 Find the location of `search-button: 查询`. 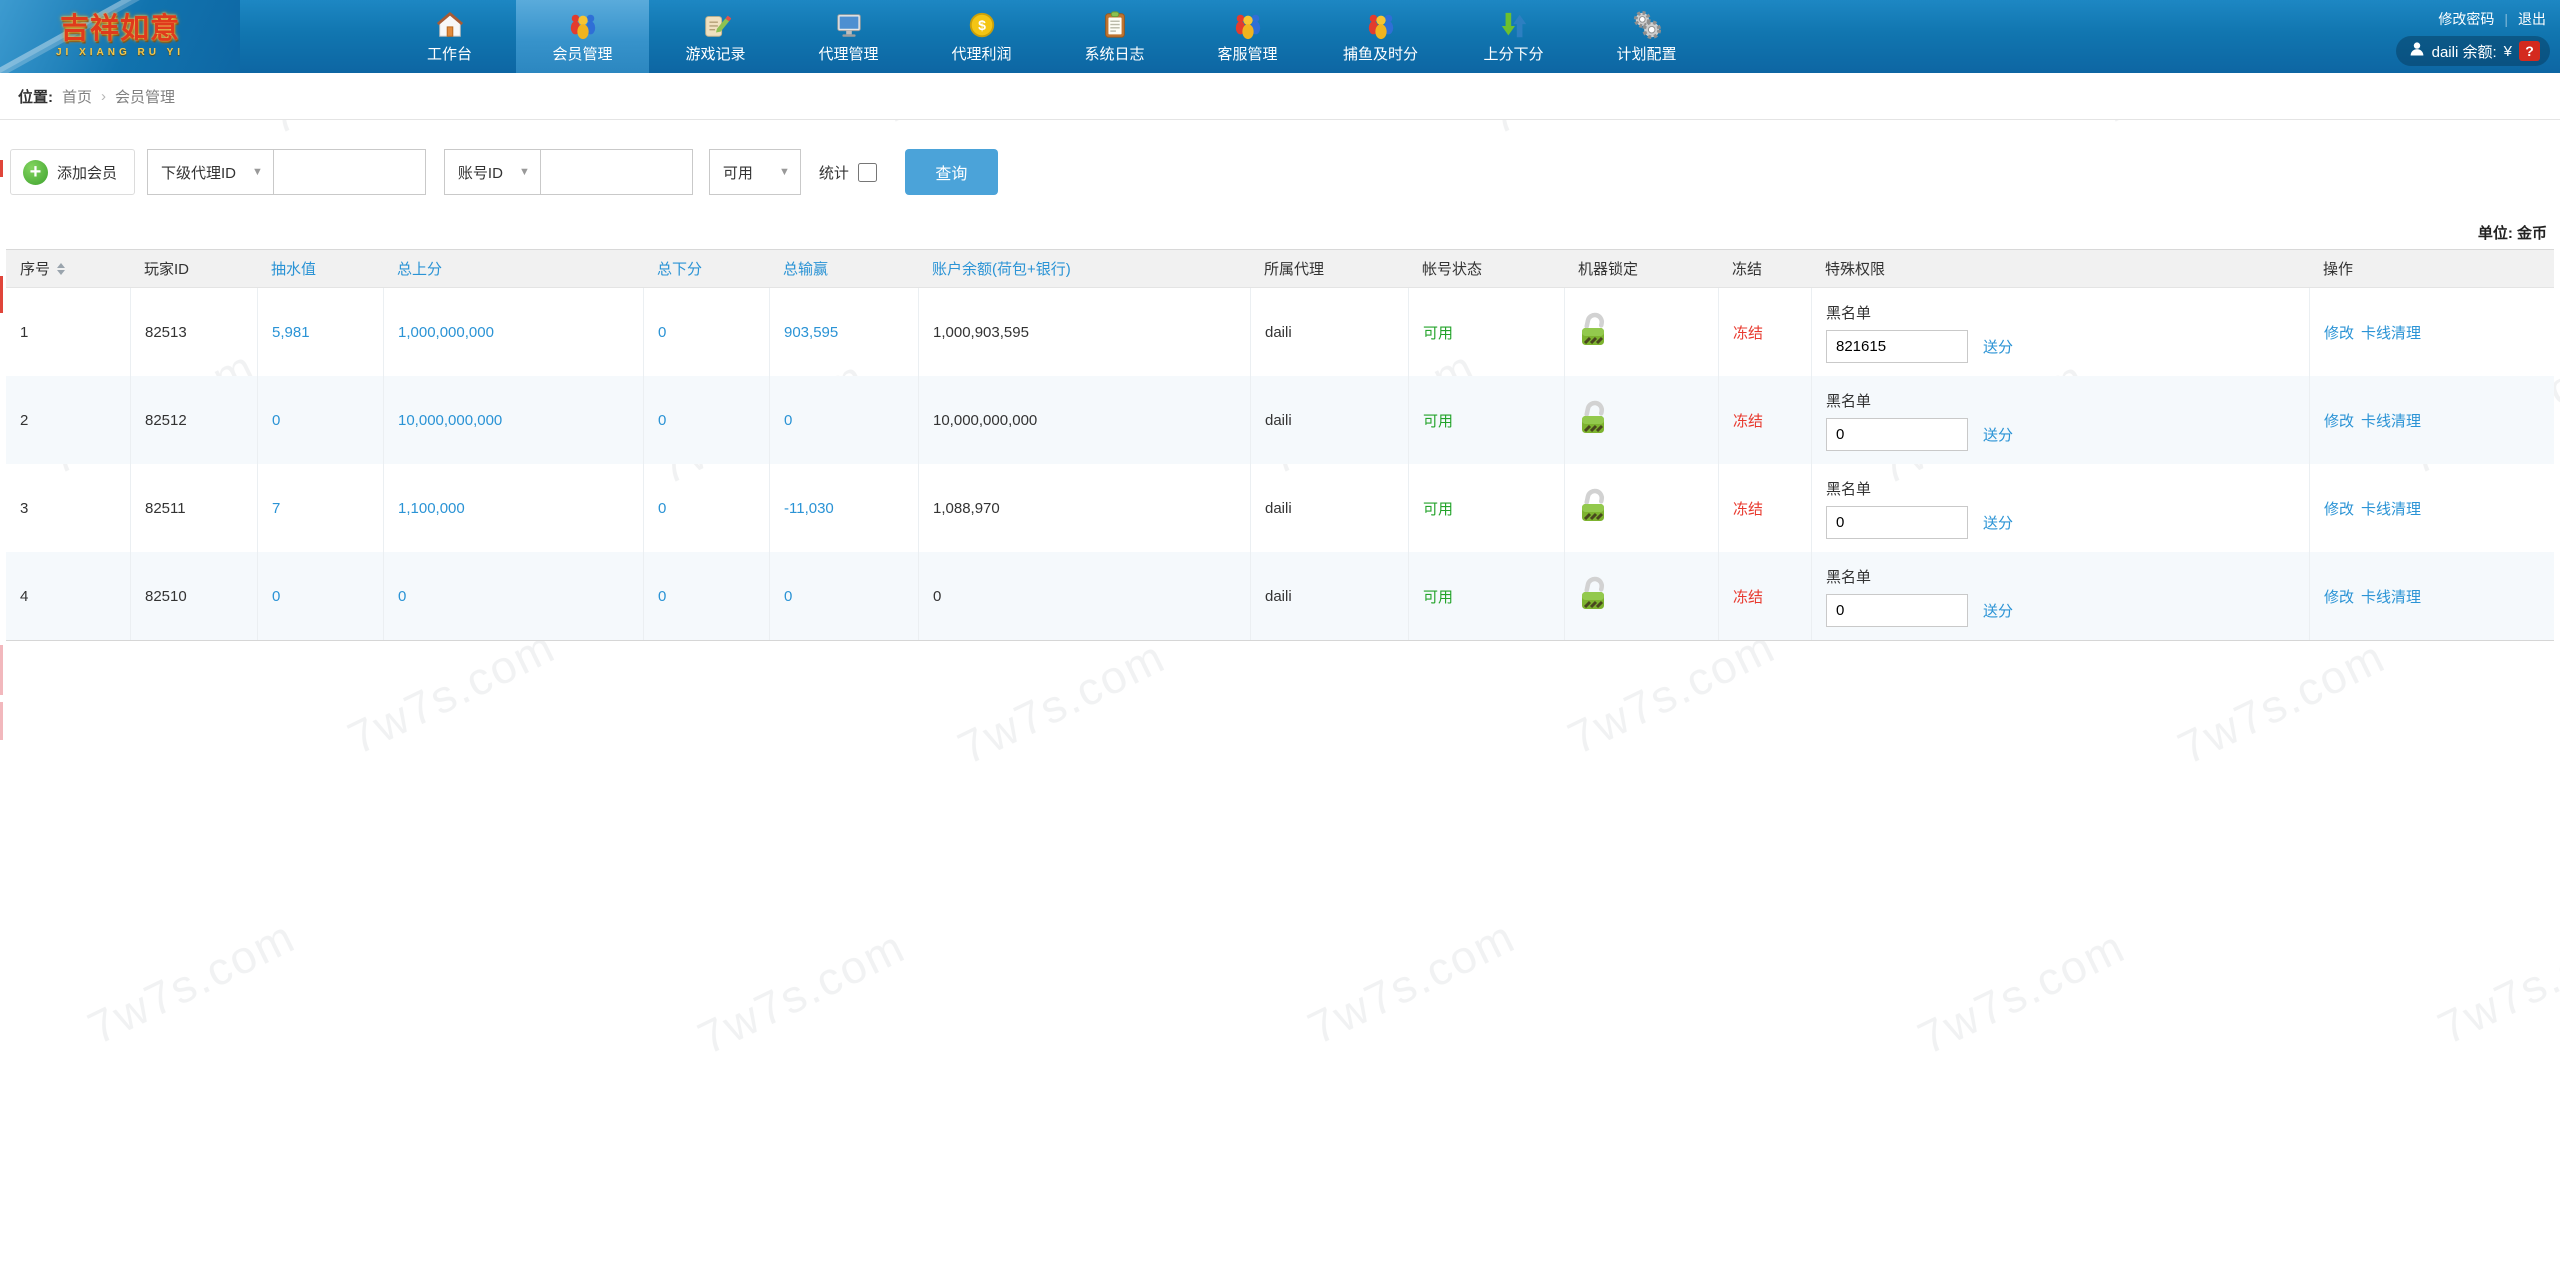

search-button: 查询 is located at coordinates (951, 172).